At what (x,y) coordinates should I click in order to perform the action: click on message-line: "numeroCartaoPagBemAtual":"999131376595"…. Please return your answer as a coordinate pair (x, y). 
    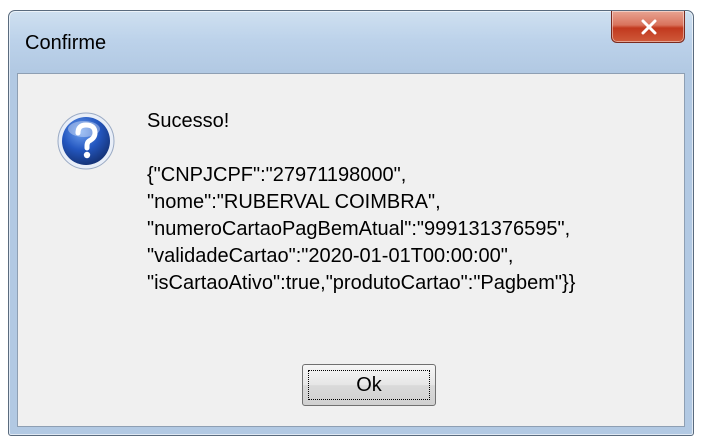
    Looking at the image, I should click on (359, 229).